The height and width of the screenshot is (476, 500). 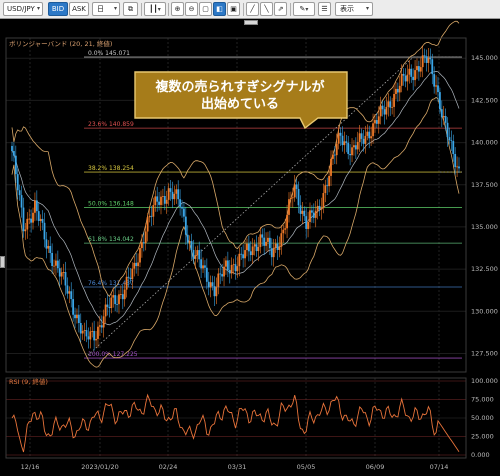 I want to click on display-select: 表示 ▾, so click(x=354, y=9).